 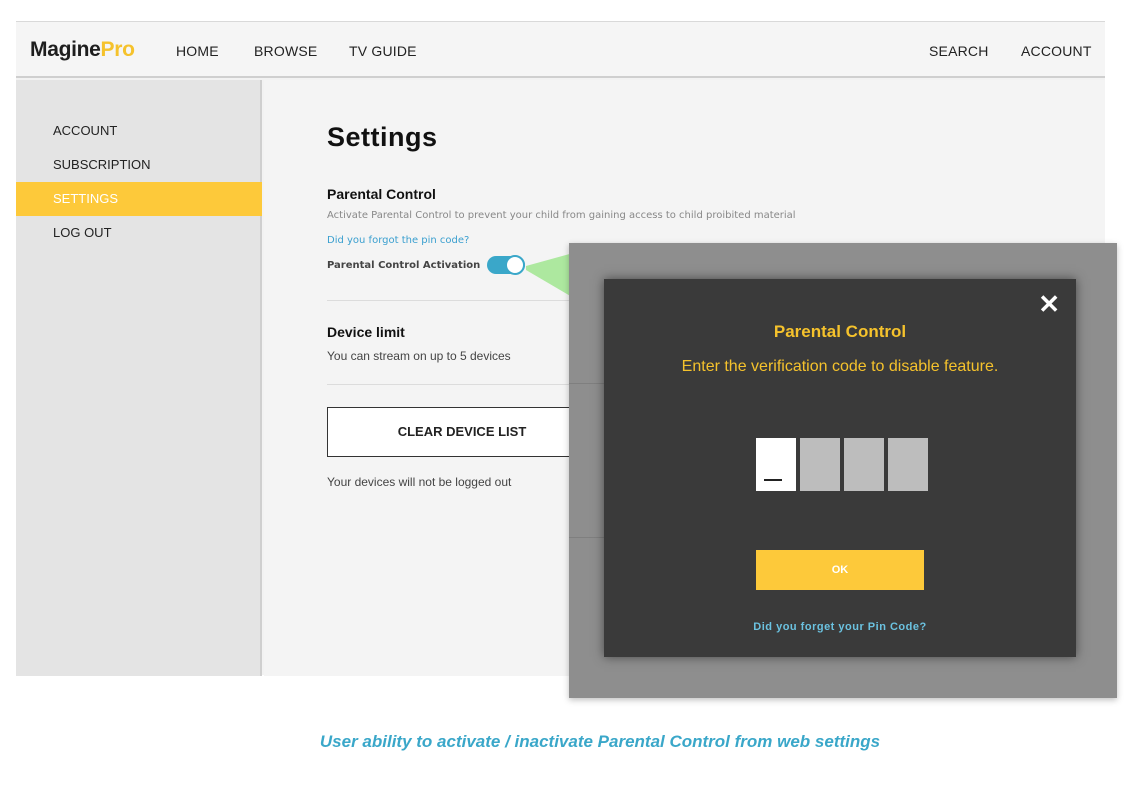 What do you see at coordinates (840, 627) in the screenshot?
I see `forgot-pin-code-link: Did you forget your Pin Code?` at bounding box center [840, 627].